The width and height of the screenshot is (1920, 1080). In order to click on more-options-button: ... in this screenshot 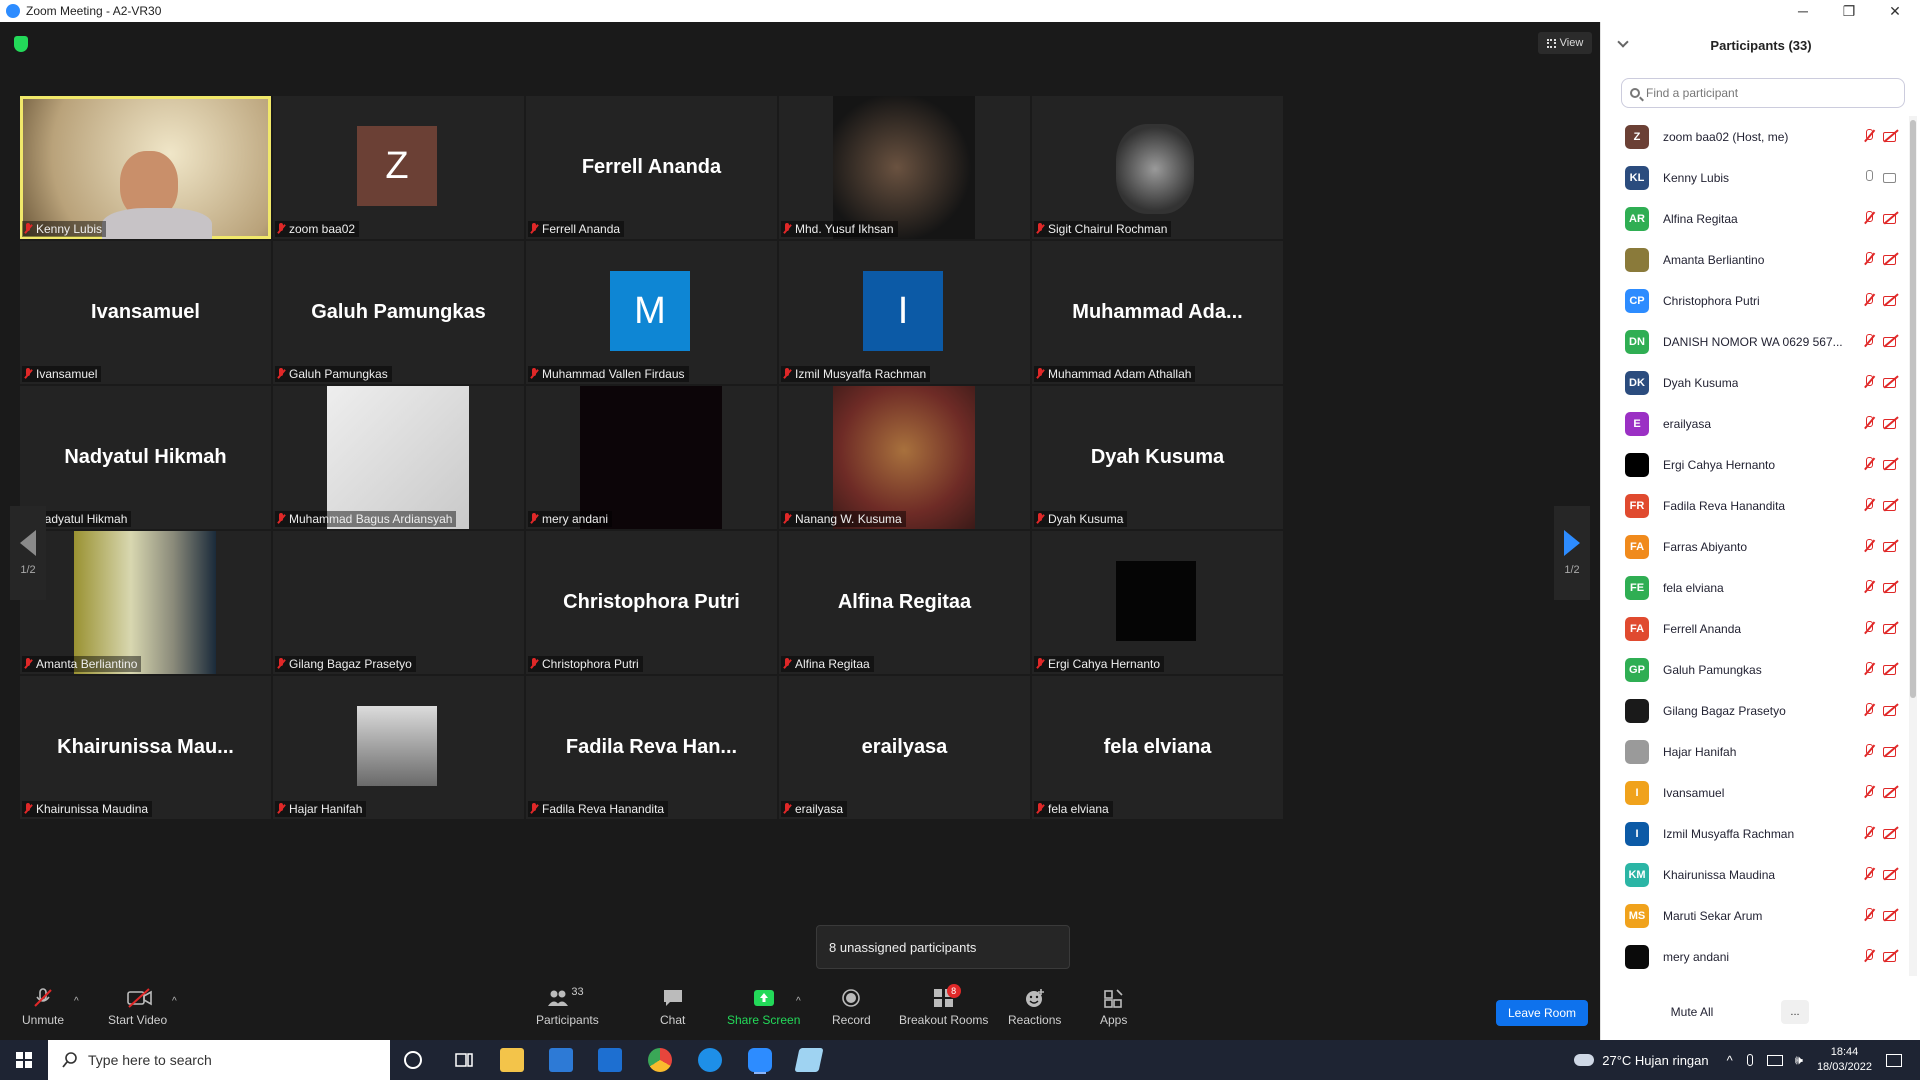, I will do `click(1795, 1012)`.